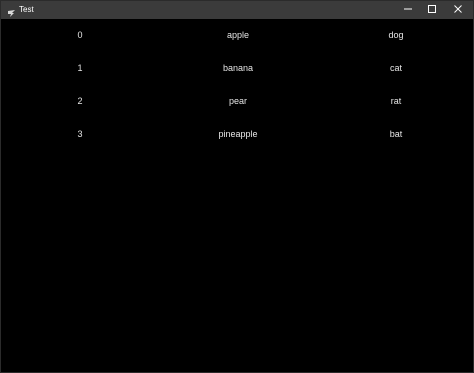 This screenshot has width=474, height=373. I want to click on minimize-icon, so click(408, 10).